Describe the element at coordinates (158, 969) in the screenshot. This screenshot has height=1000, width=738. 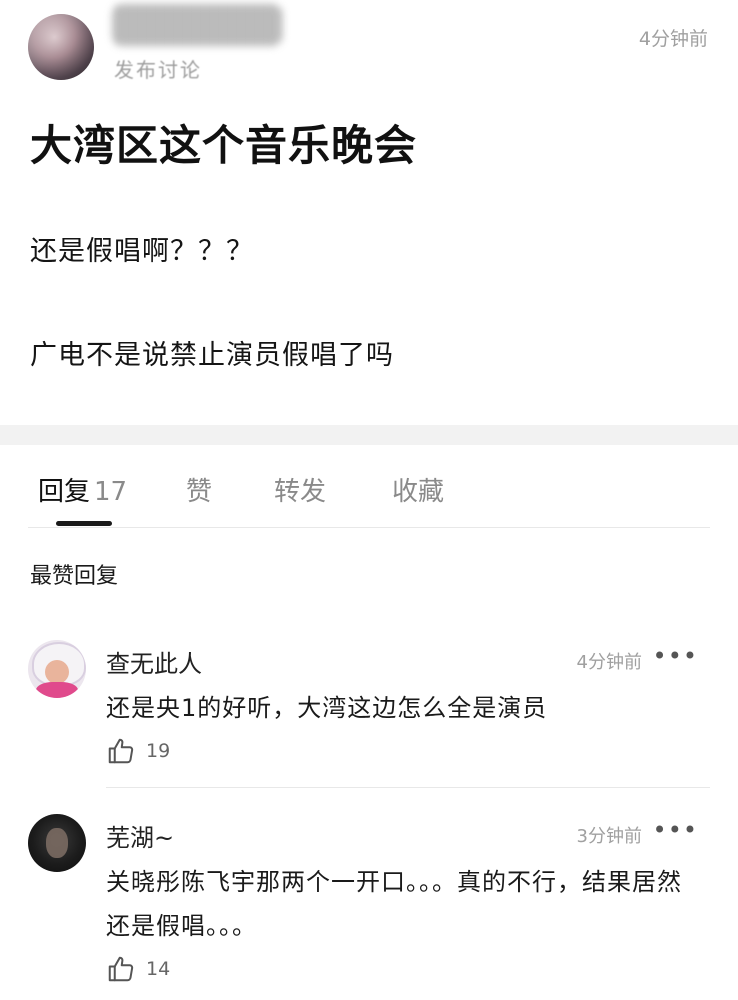
I see `like-count: 14` at that location.